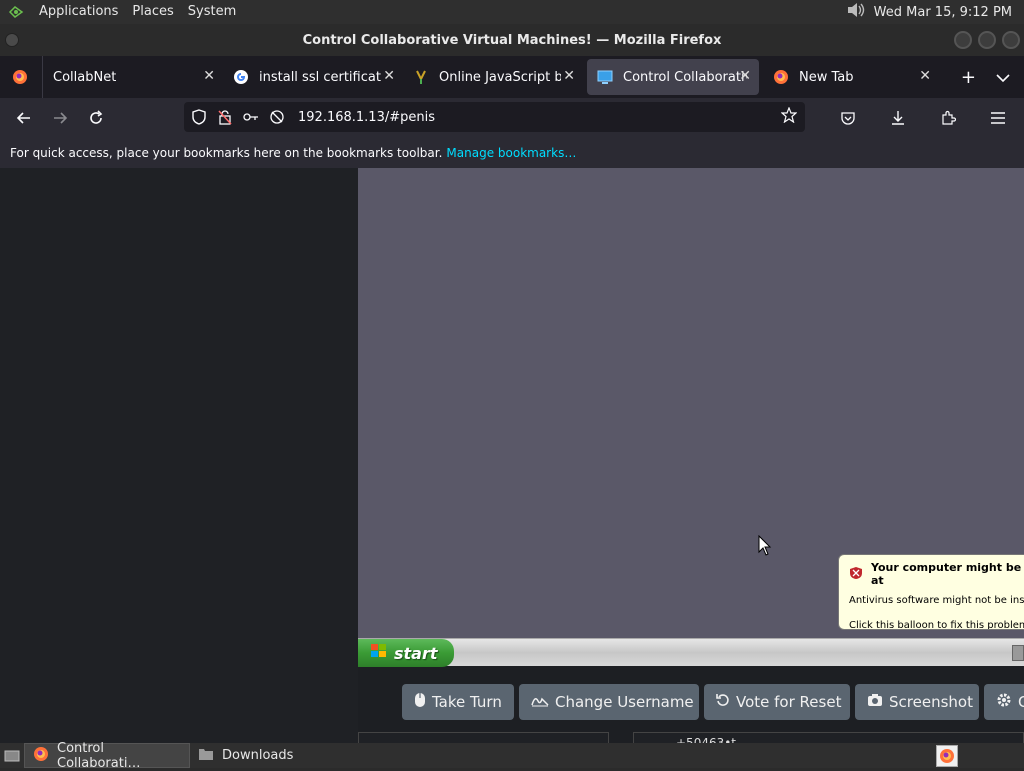 This screenshot has height=771, width=1024. I want to click on tab-label: install ssl certificate u, so click(320, 77).